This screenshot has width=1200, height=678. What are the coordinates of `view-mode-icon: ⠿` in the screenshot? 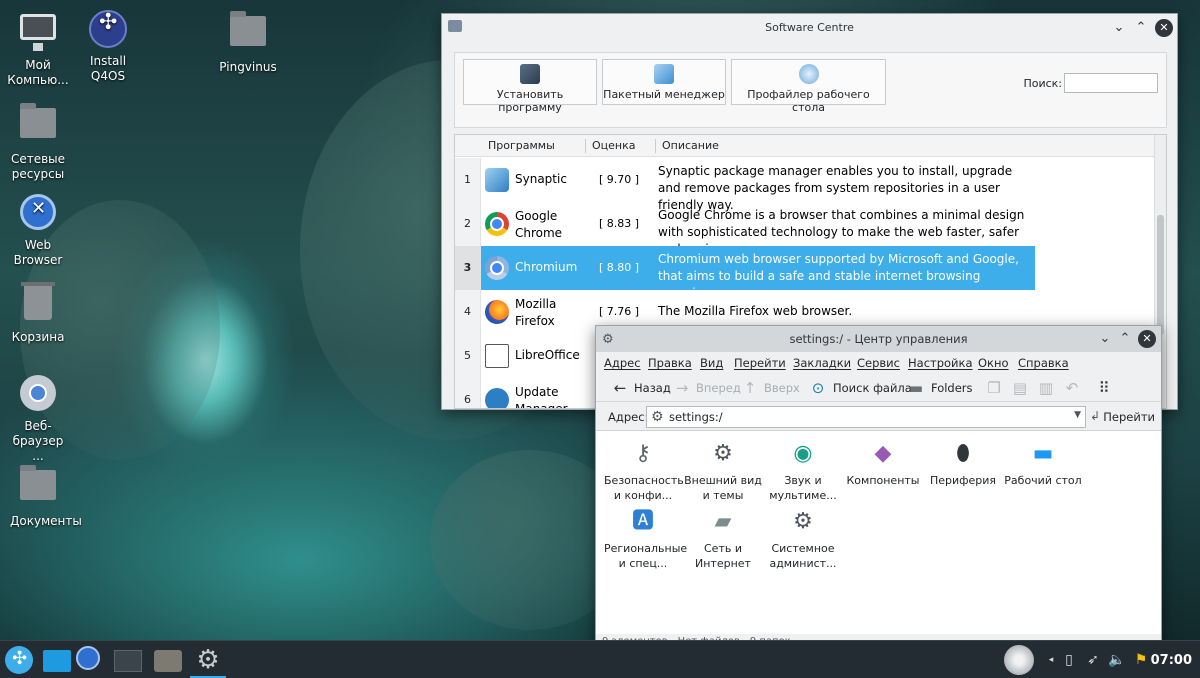 It's located at (1104, 388).